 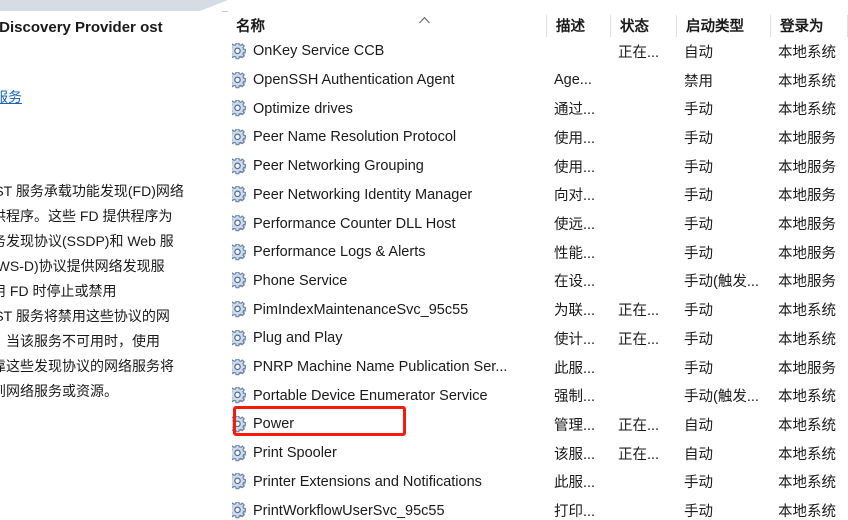 What do you see at coordinates (388, 80) in the screenshot?
I see `cell-name: OpenSSH Authentication Agent` at bounding box center [388, 80].